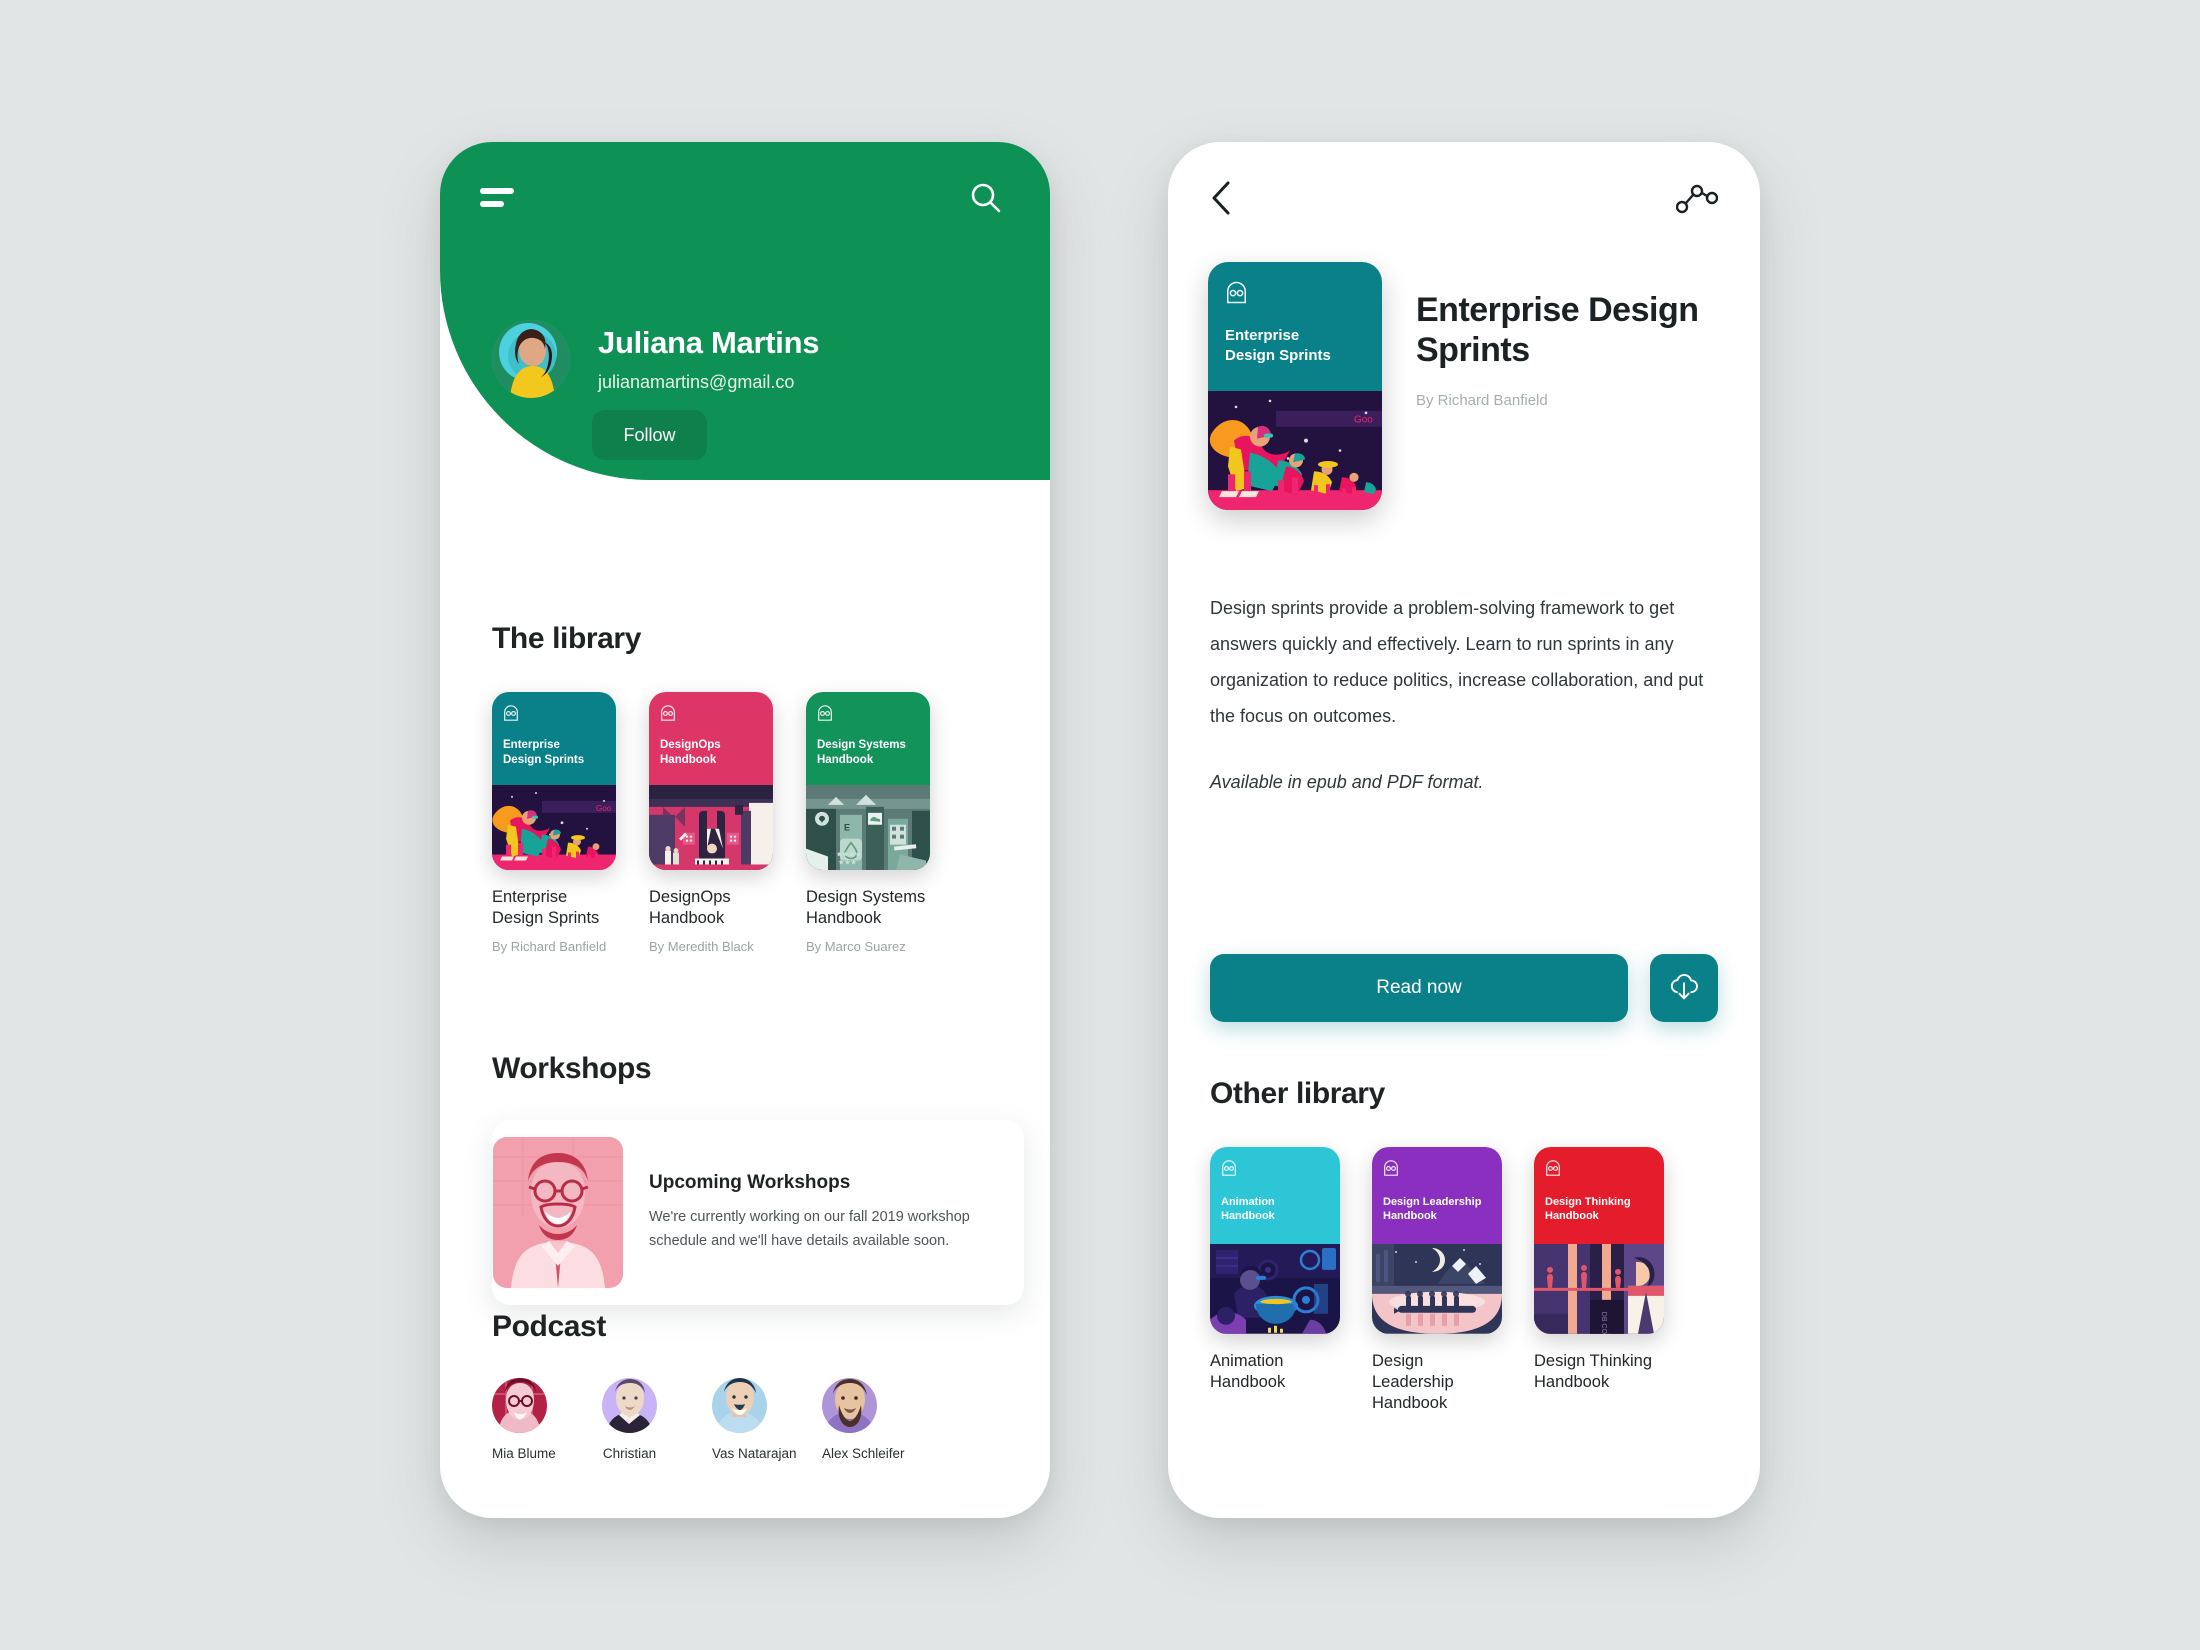 This screenshot has height=1650, width=2200. What do you see at coordinates (554, 781) in the screenshot?
I see `book-cover: Goo Enterprise Design Sprints` at bounding box center [554, 781].